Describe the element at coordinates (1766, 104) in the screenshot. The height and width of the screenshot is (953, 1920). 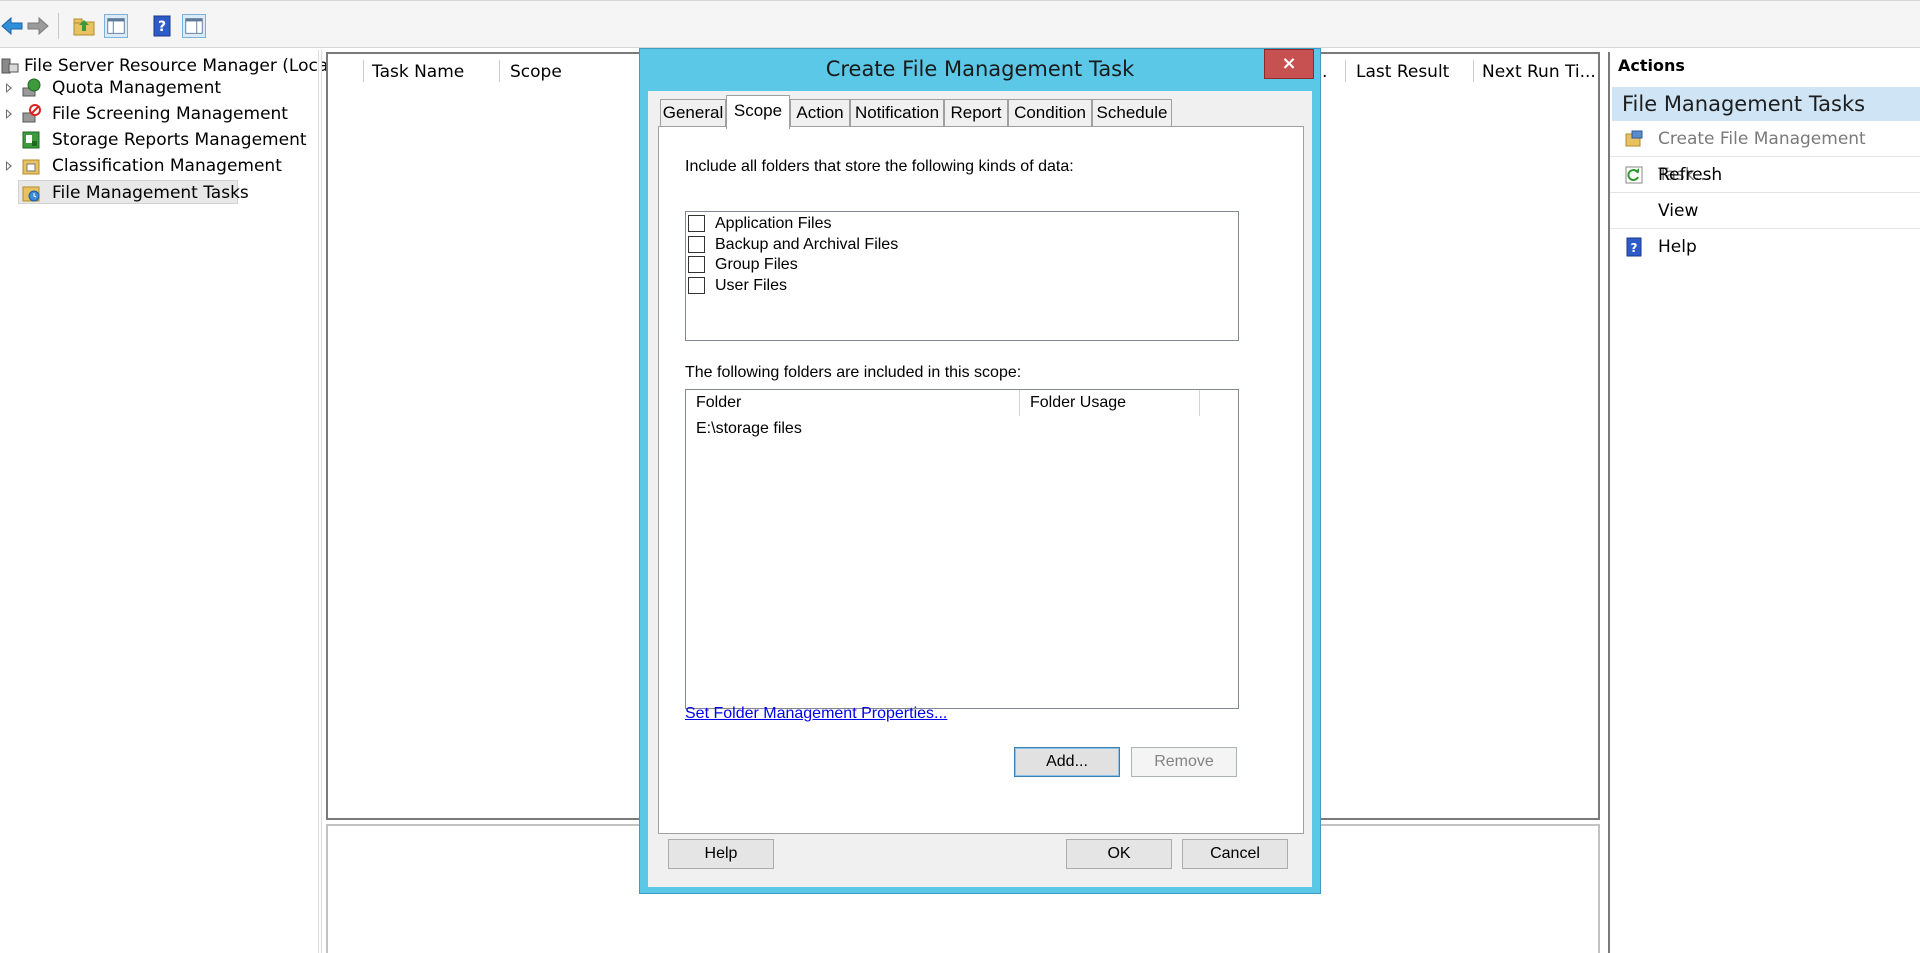
I see `actions-section-header: File Management Tasks` at that location.